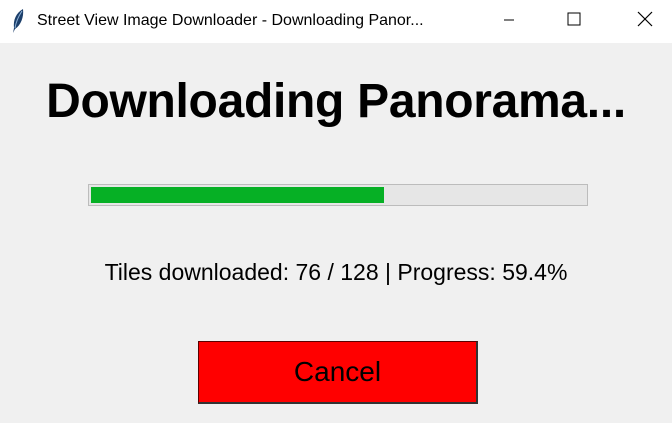 This screenshot has height=423, width=672. Describe the element at coordinates (18, 21) in the screenshot. I see `feather-icon` at that location.